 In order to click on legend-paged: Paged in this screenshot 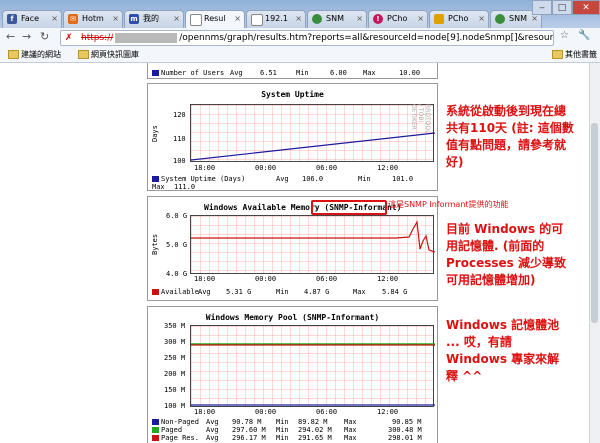, I will do `click(167, 430)`.